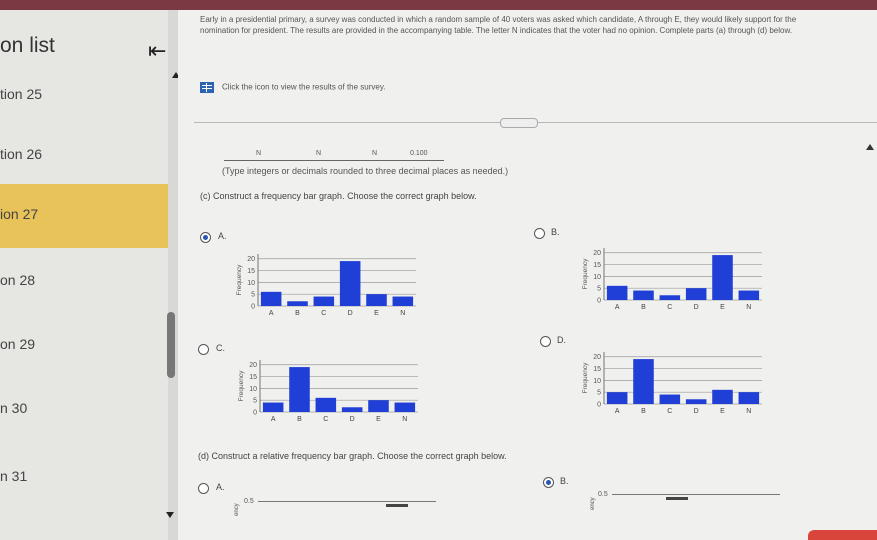 The width and height of the screenshot is (877, 540). What do you see at coordinates (84, 156) in the screenshot?
I see `sidebar-item-question-26: tion 26` at bounding box center [84, 156].